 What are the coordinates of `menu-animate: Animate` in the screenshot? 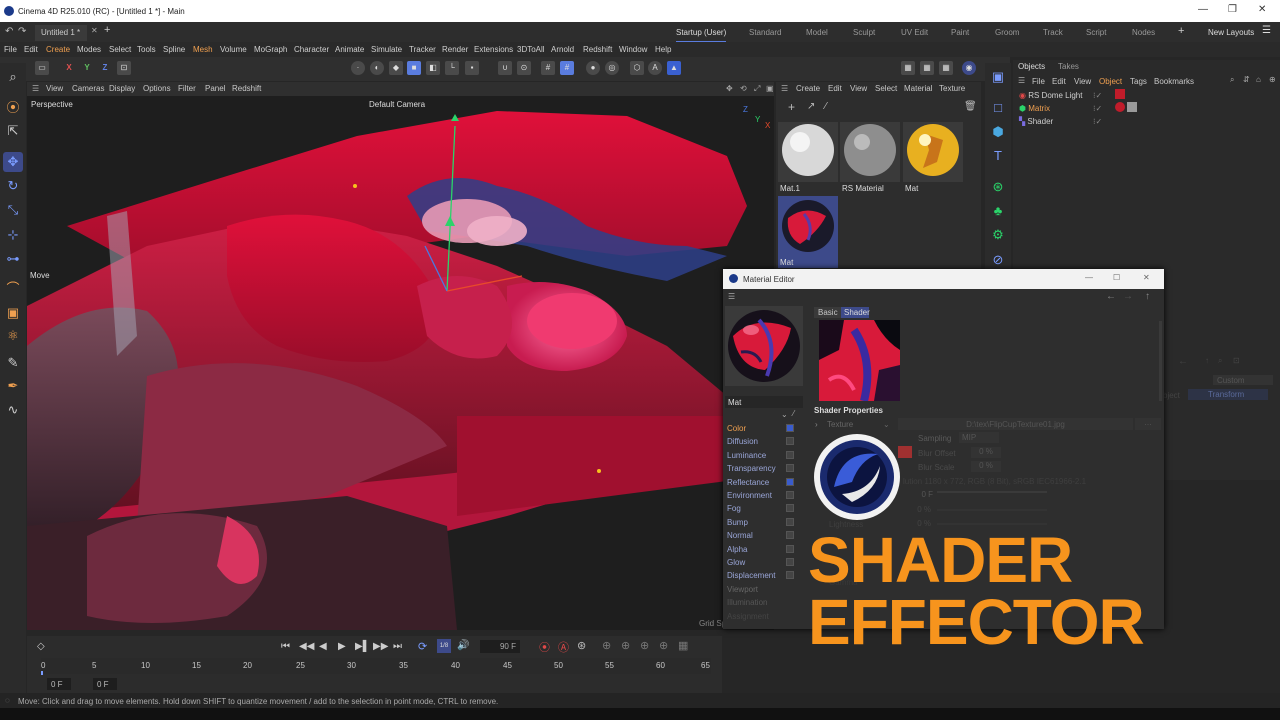 It's located at (349, 49).